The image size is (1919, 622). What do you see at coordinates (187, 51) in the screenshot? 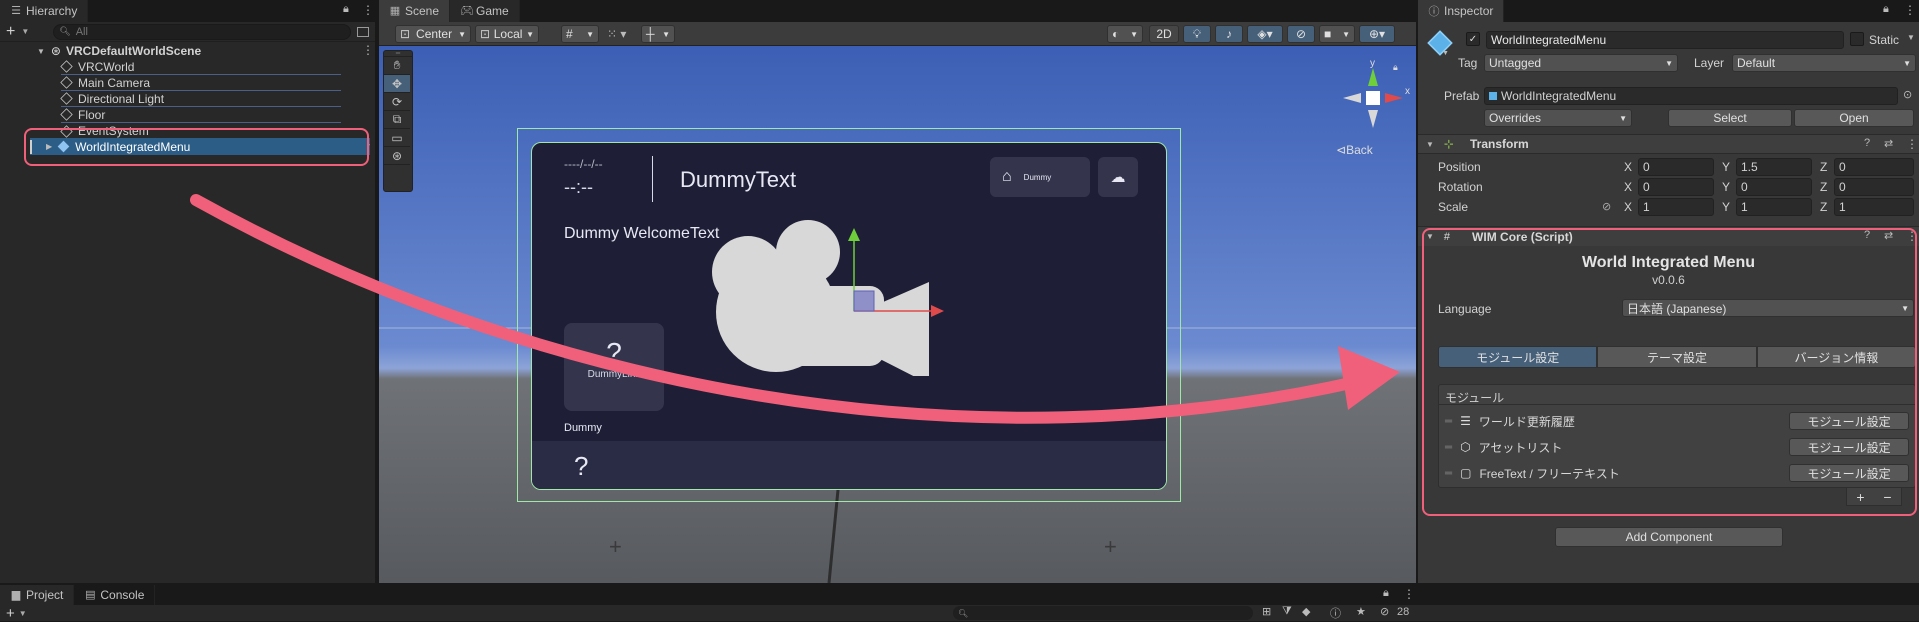
I see `scene-root-row: ▼ ⊛ VRCDefaultWorldScene ⋮` at bounding box center [187, 51].